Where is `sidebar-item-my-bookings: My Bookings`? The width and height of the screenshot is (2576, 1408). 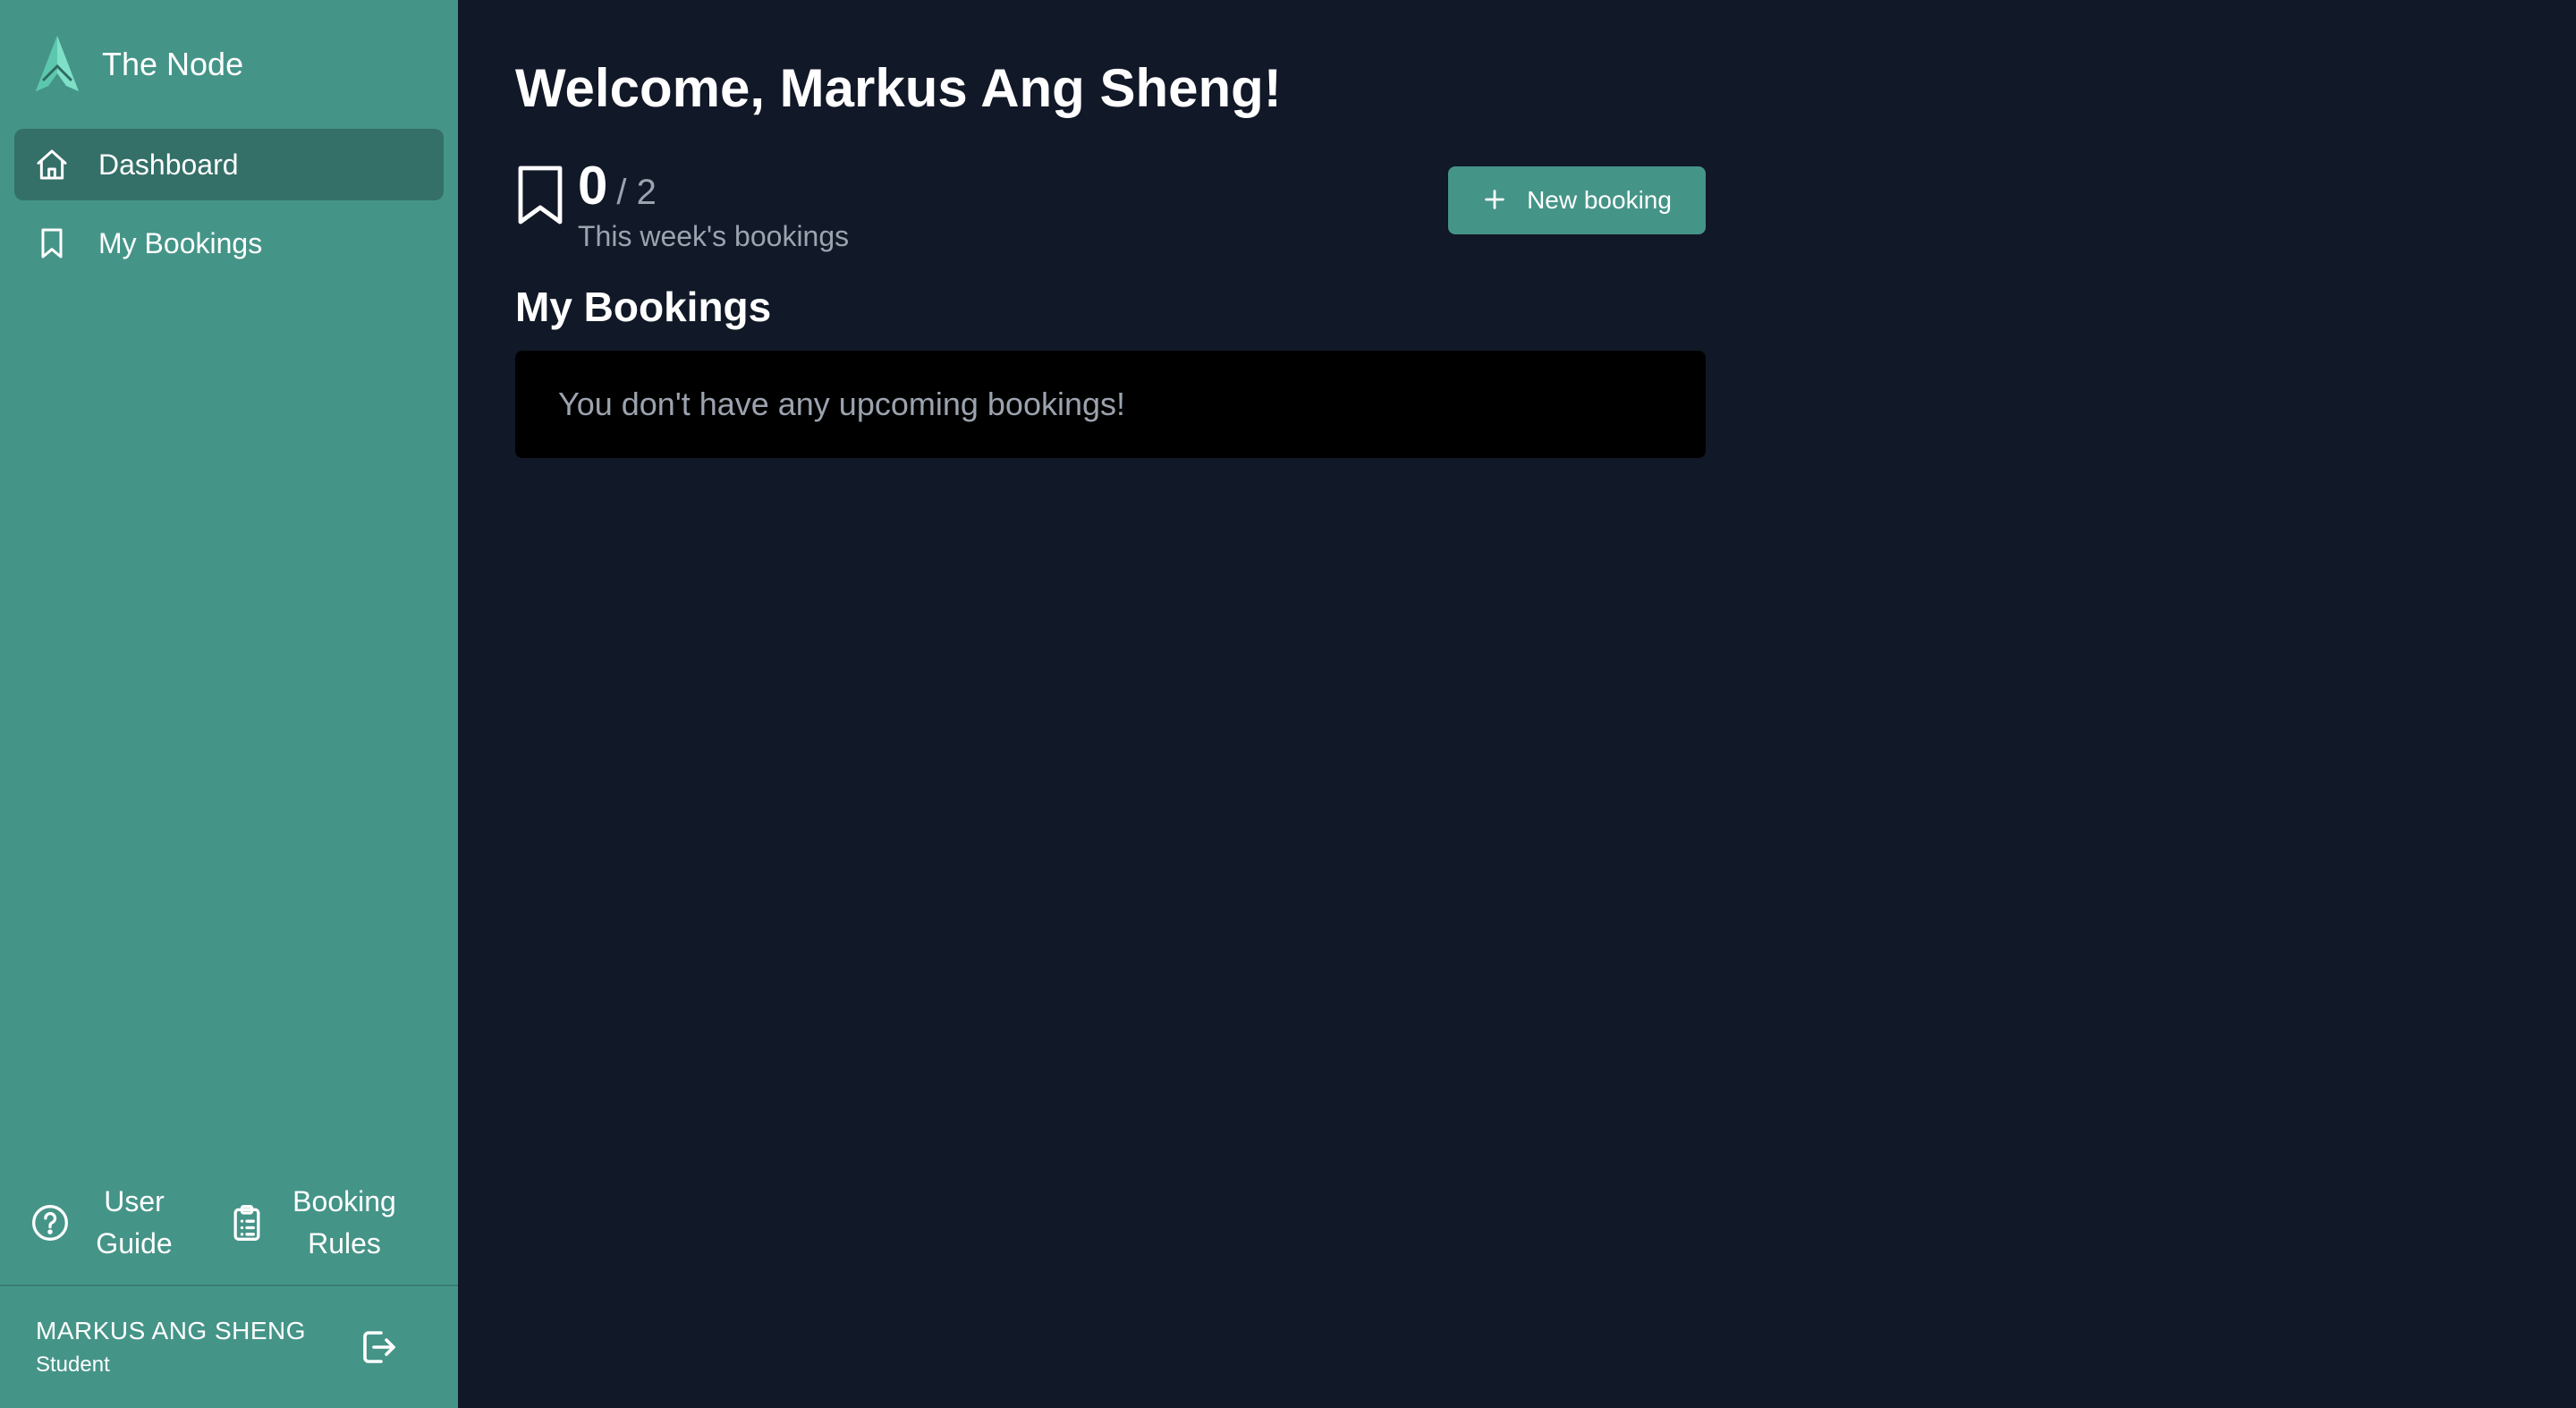
sidebar-item-my-bookings: My Bookings is located at coordinates (229, 244).